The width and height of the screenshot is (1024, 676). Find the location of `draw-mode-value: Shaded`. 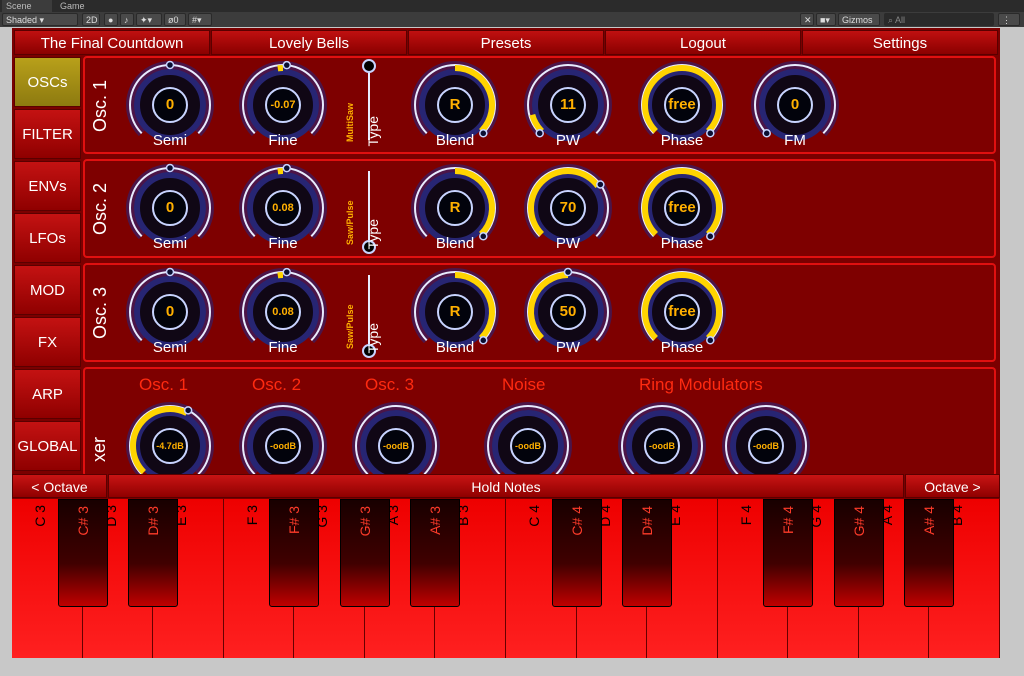

draw-mode-value: Shaded is located at coordinates (22, 20).